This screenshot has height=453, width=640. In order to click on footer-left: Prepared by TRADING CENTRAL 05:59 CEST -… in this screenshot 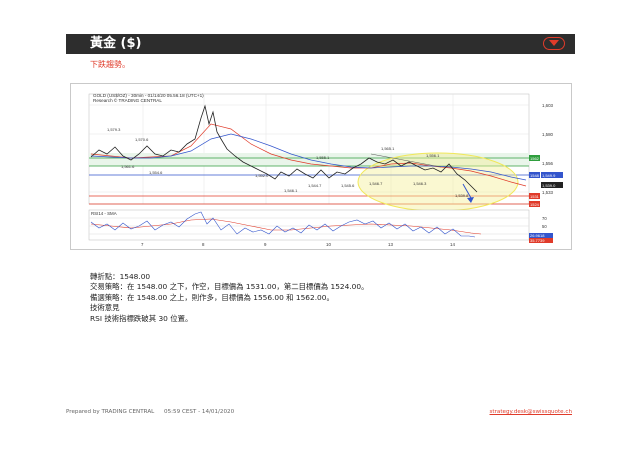, I will do `click(154, 412)`.